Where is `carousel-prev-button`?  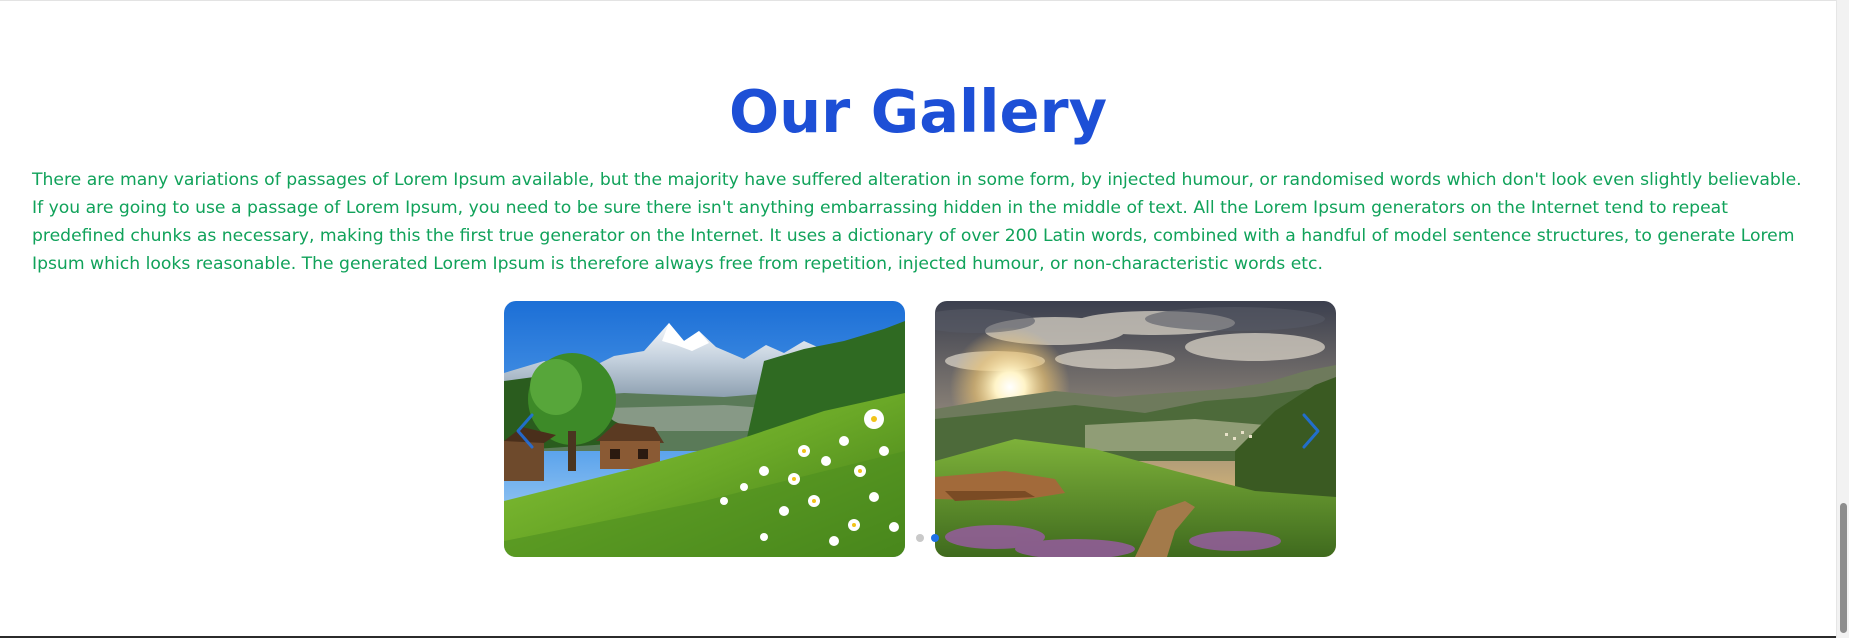 carousel-prev-button is located at coordinates (526, 431).